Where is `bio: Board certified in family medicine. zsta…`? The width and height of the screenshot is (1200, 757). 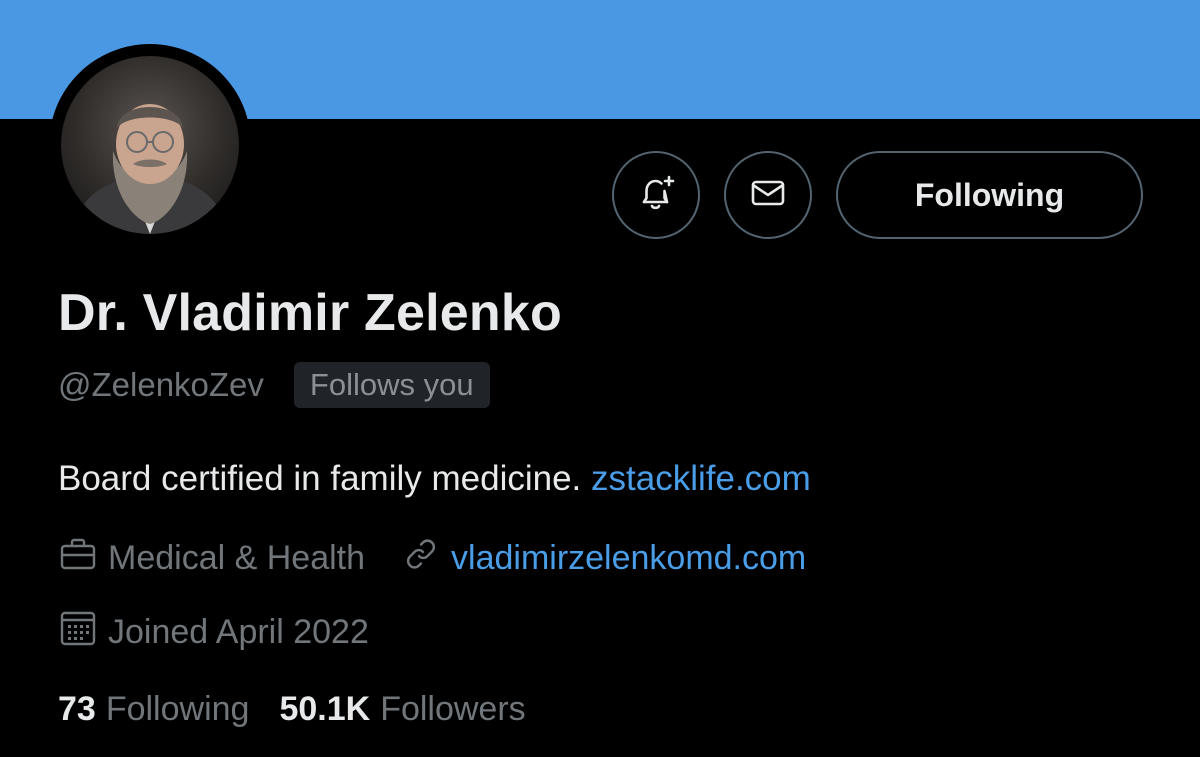 bio: Board certified in family medicine. zsta… is located at coordinates (434, 479).